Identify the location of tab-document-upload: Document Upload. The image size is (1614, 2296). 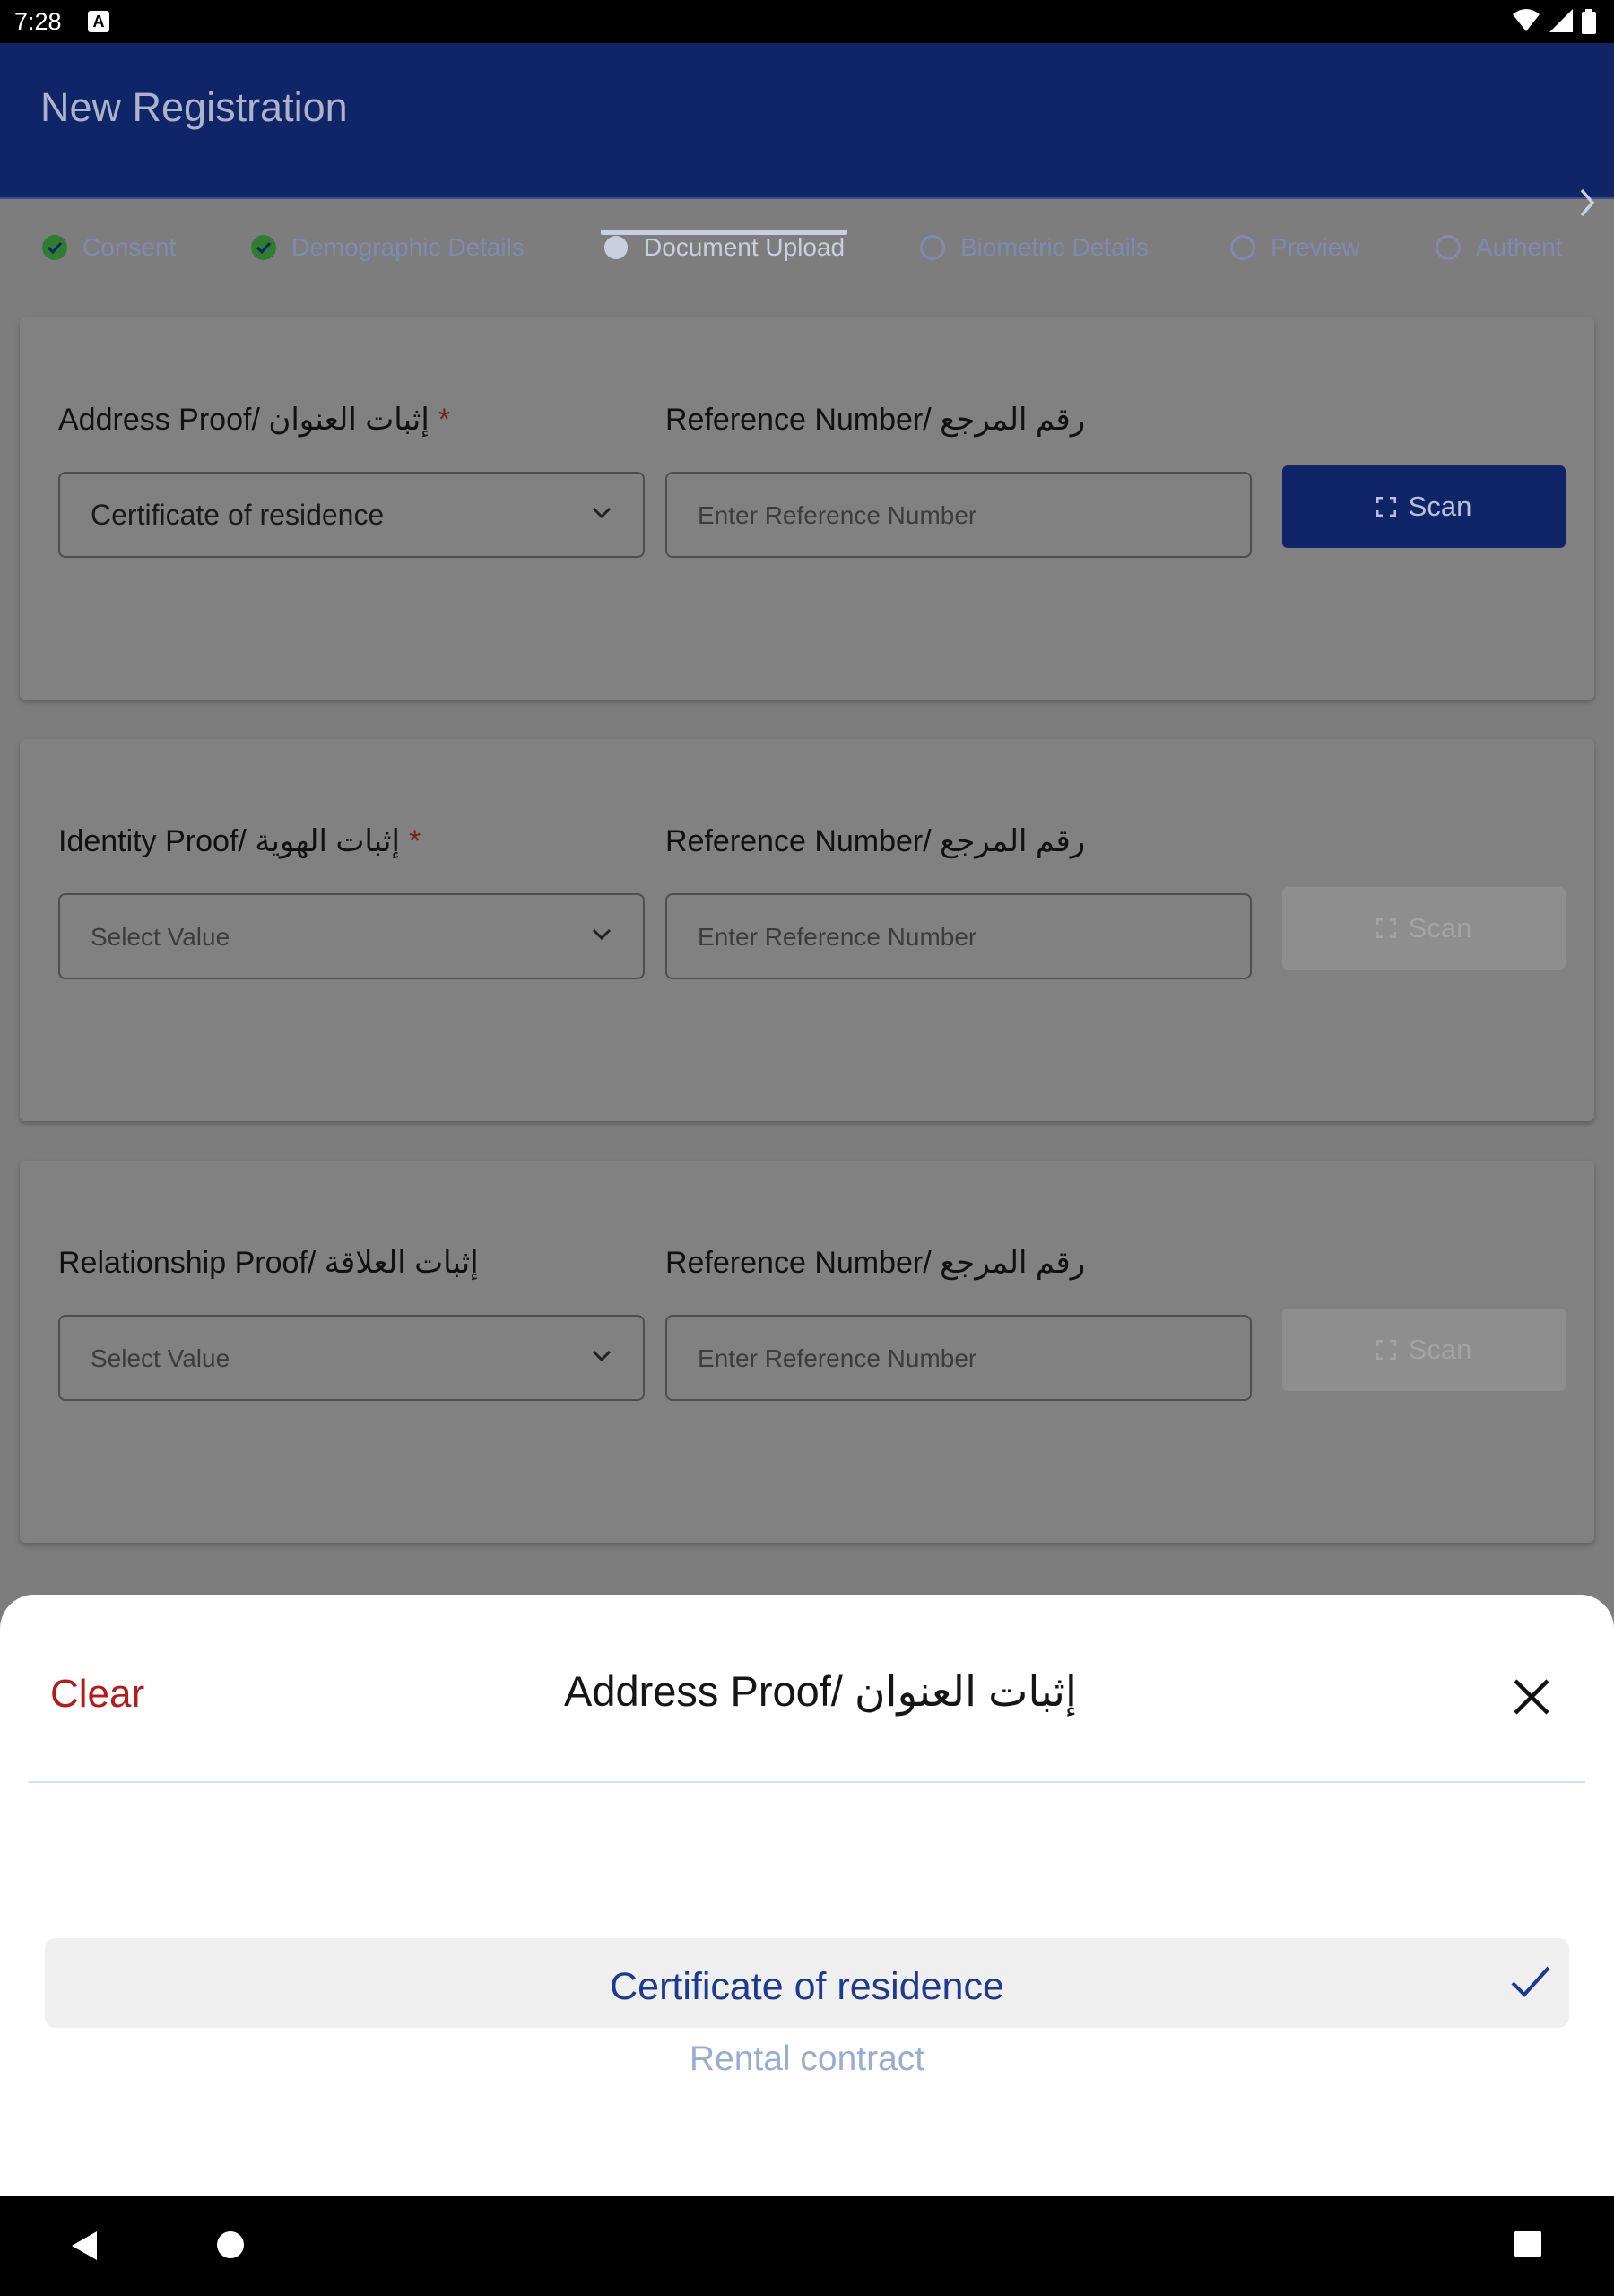
(724, 247).